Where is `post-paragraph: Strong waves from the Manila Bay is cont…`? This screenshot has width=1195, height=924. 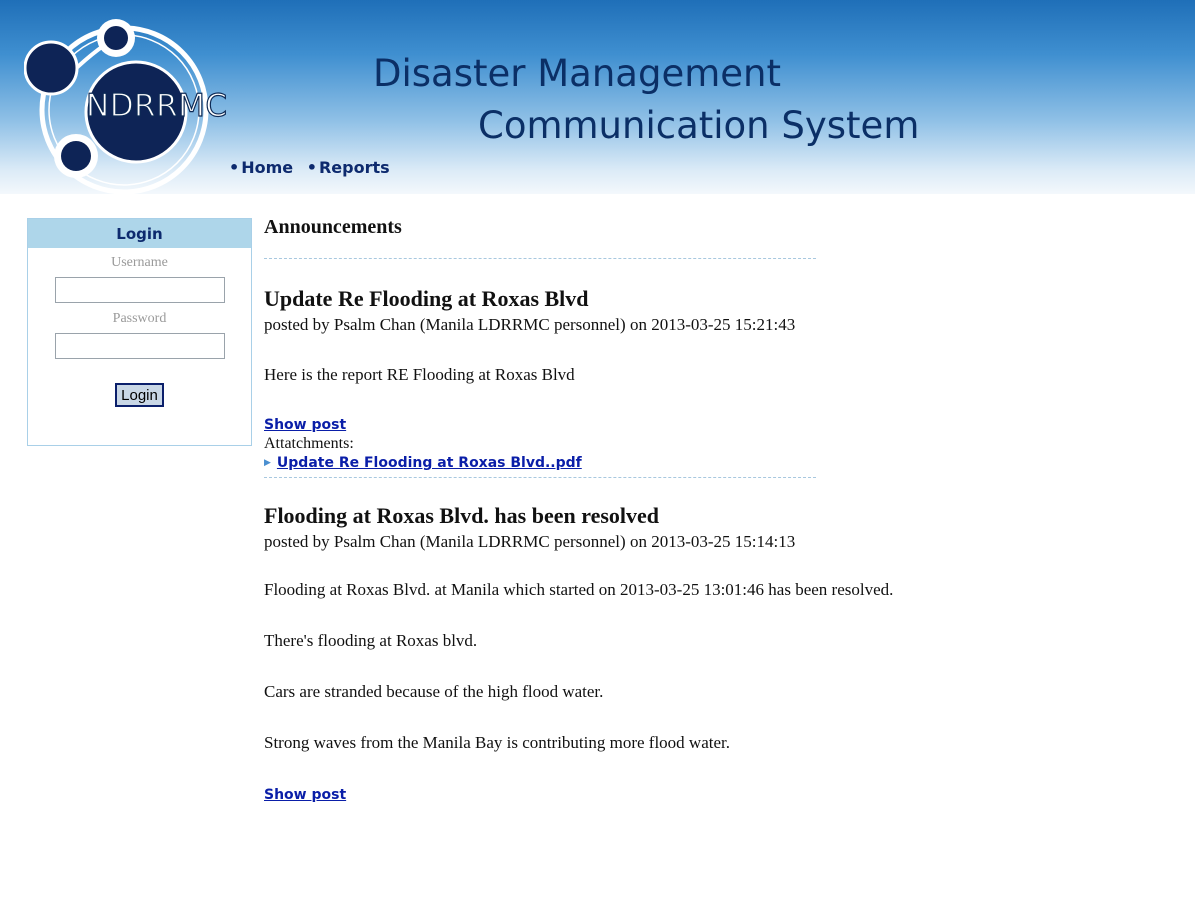
post-paragraph: Strong waves from the Manila Bay is cont… is located at coordinates (497, 742).